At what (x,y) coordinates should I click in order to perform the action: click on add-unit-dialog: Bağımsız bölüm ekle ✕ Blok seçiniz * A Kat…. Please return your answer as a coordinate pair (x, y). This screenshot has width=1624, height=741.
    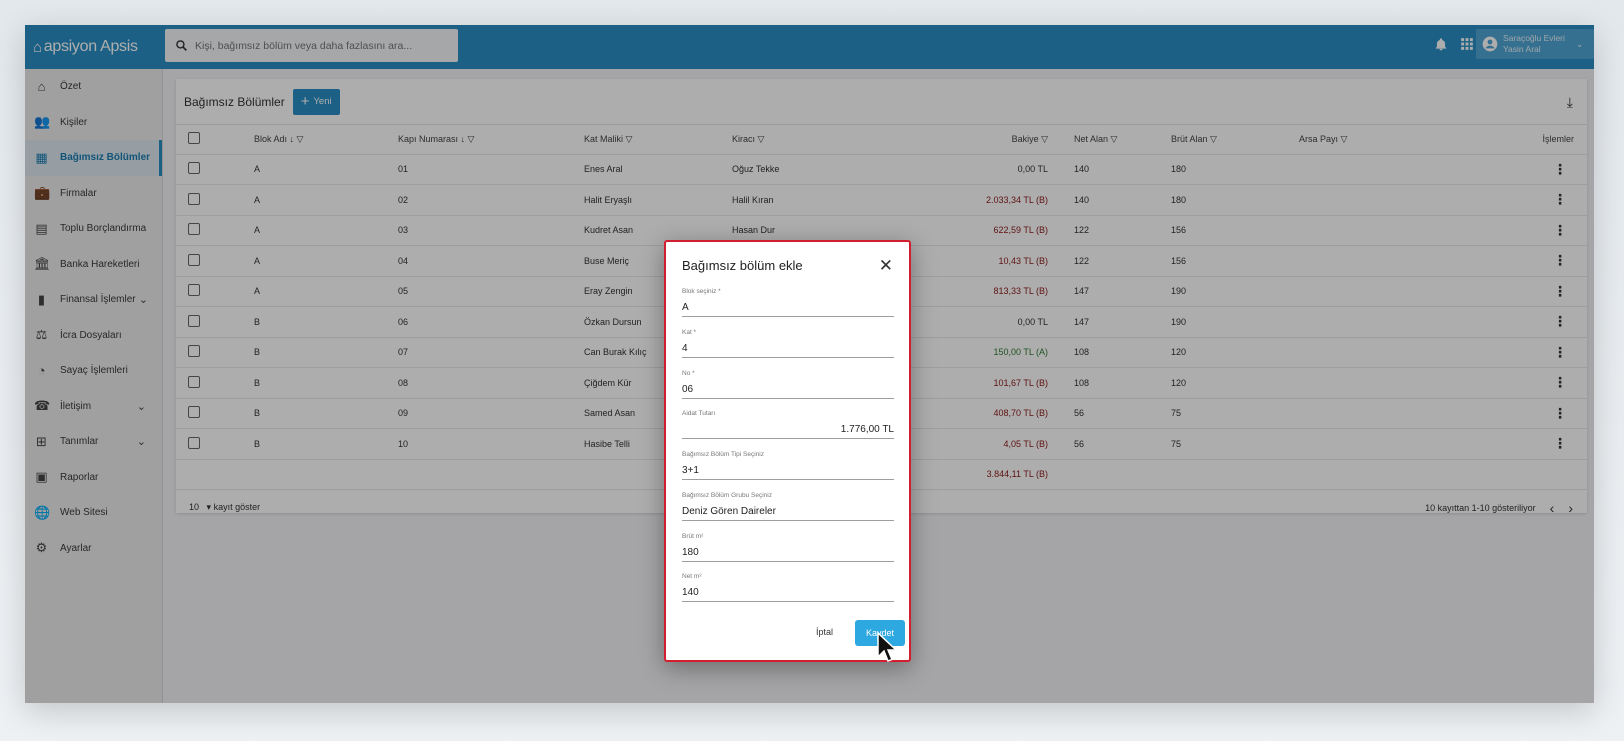
    Looking at the image, I should click on (787, 451).